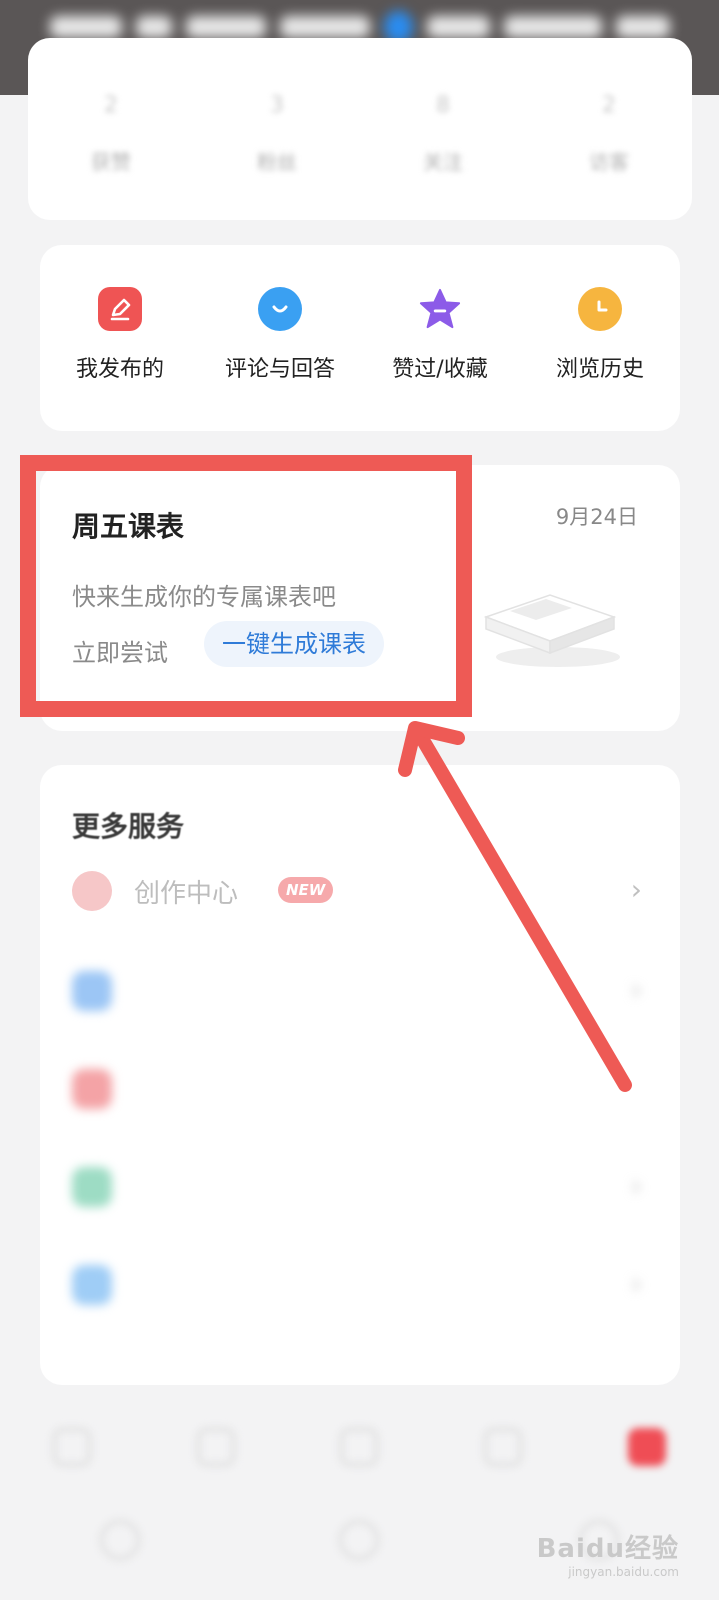 This screenshot has width=719, height=1600. I want to click on nav-home, so click(72, 1465).